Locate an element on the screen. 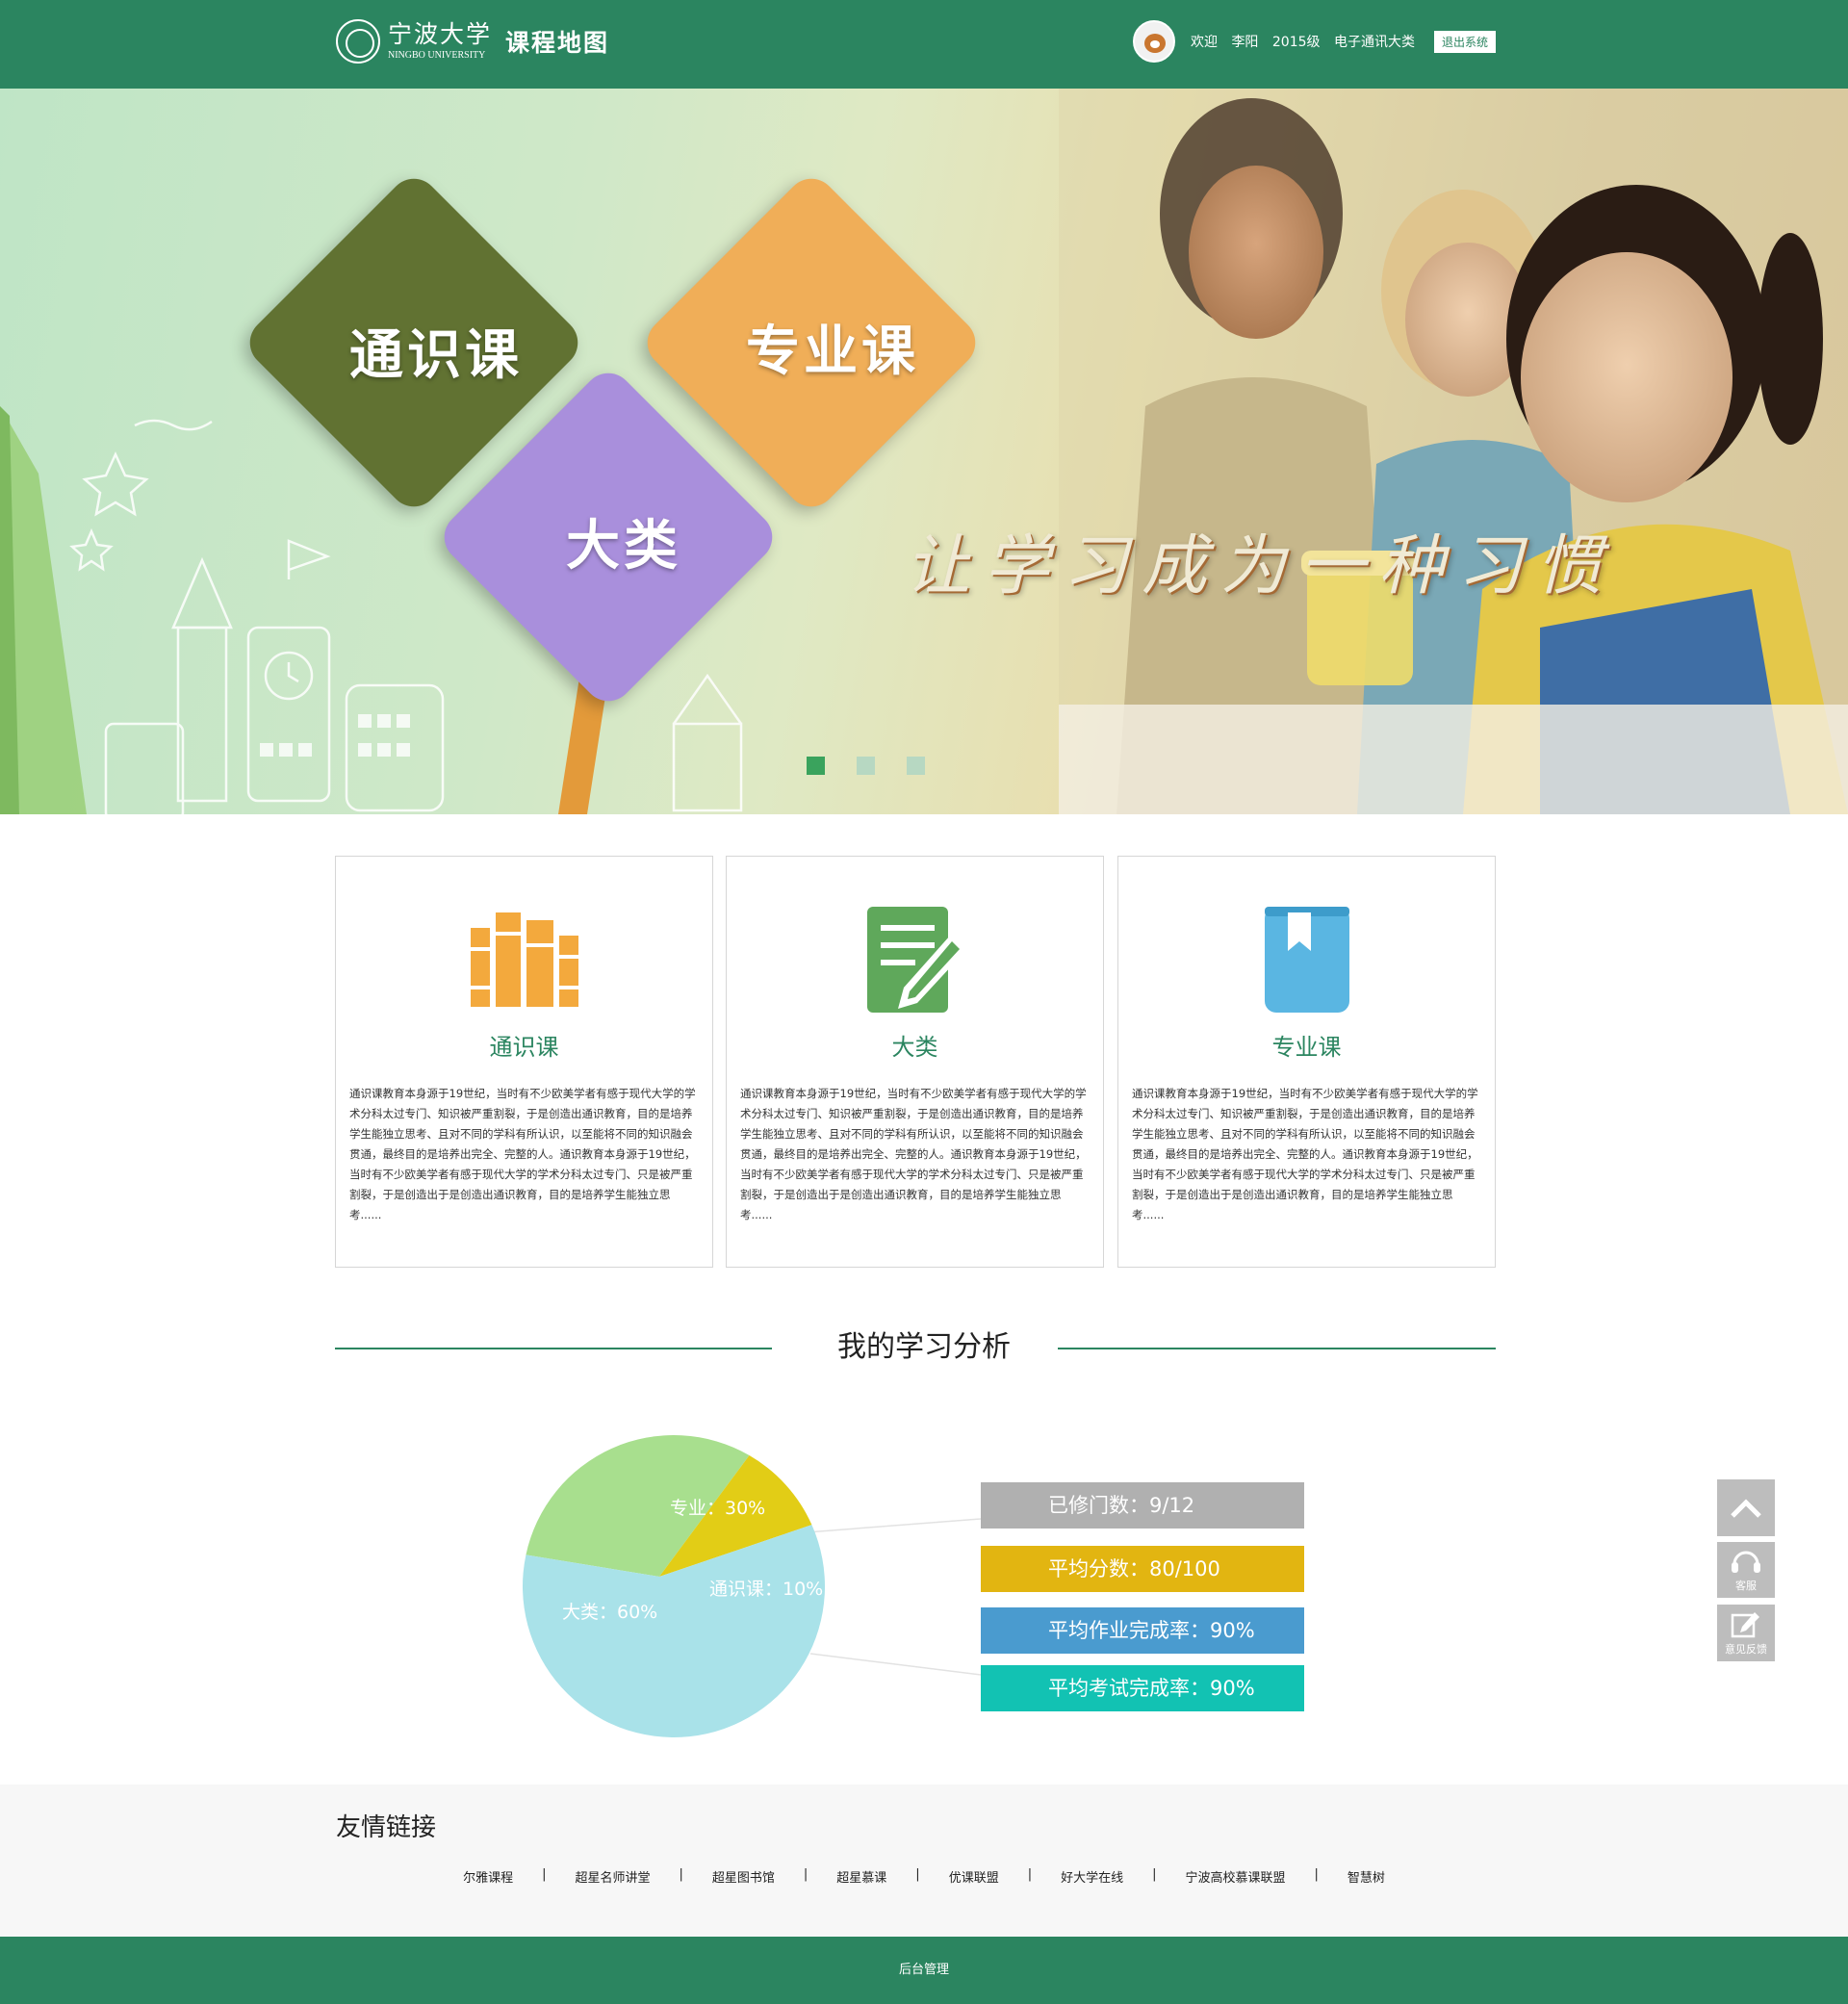 The height and width of the screenshot is (2004, 1848). back-to-top-button is located at coordinates (1746, 1508).